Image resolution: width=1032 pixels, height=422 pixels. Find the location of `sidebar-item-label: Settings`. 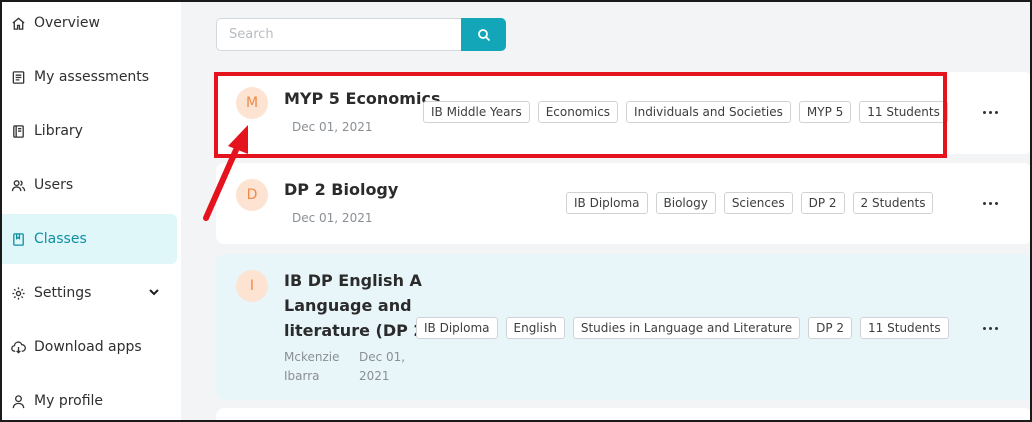

sidebar-item-label: Settings is located at coordinates (63, 293).